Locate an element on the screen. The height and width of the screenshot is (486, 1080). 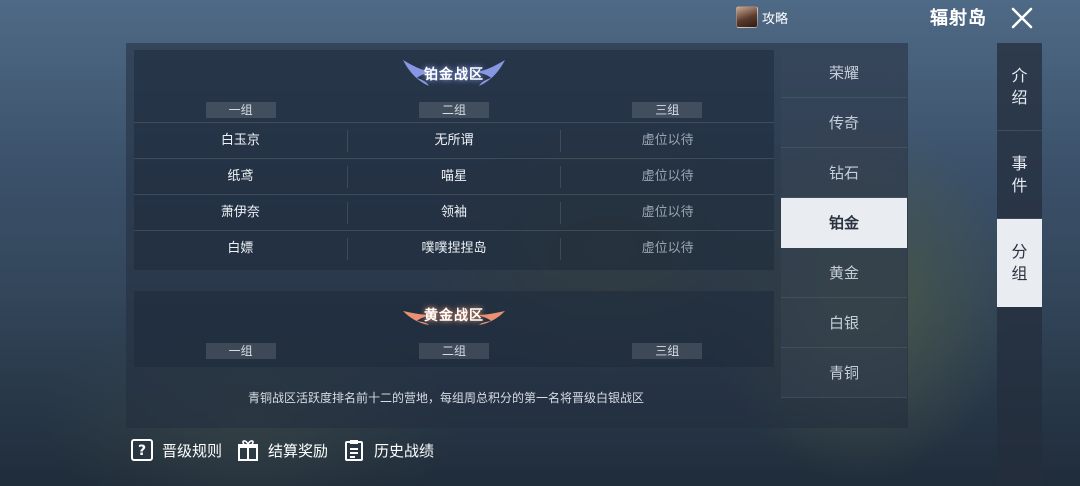
platinum-column-headers: 一组 二组 三组 is located at coordinates (454, 110).